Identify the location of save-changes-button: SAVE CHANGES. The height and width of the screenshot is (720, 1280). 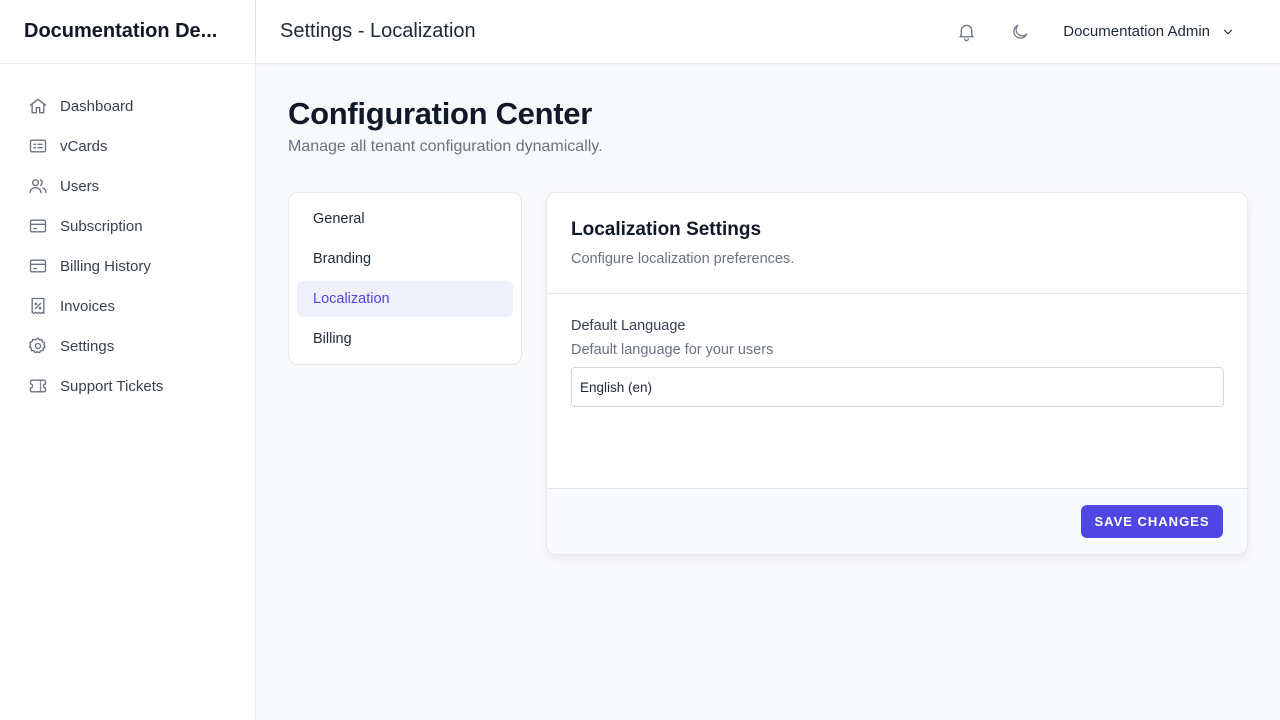
(1152, 521).